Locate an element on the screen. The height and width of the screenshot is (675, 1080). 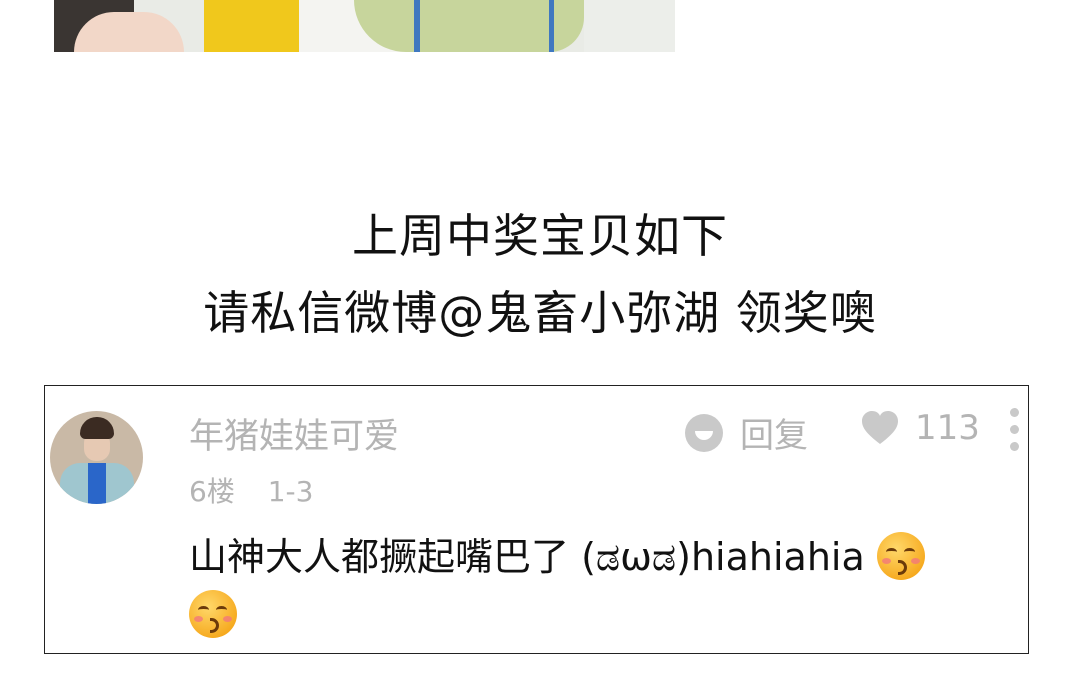
like-count: 113 is located at coordinates (947, 428).